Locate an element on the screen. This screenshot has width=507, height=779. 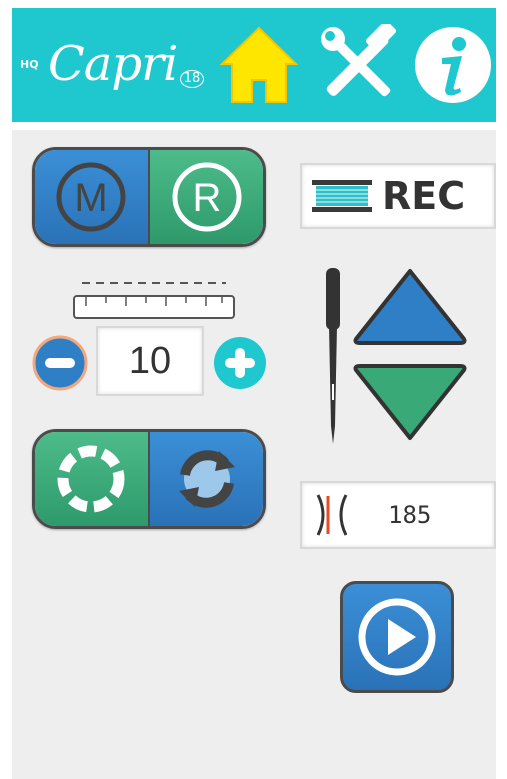
regulated-mode-label: R is located at coordinates (206, 198).